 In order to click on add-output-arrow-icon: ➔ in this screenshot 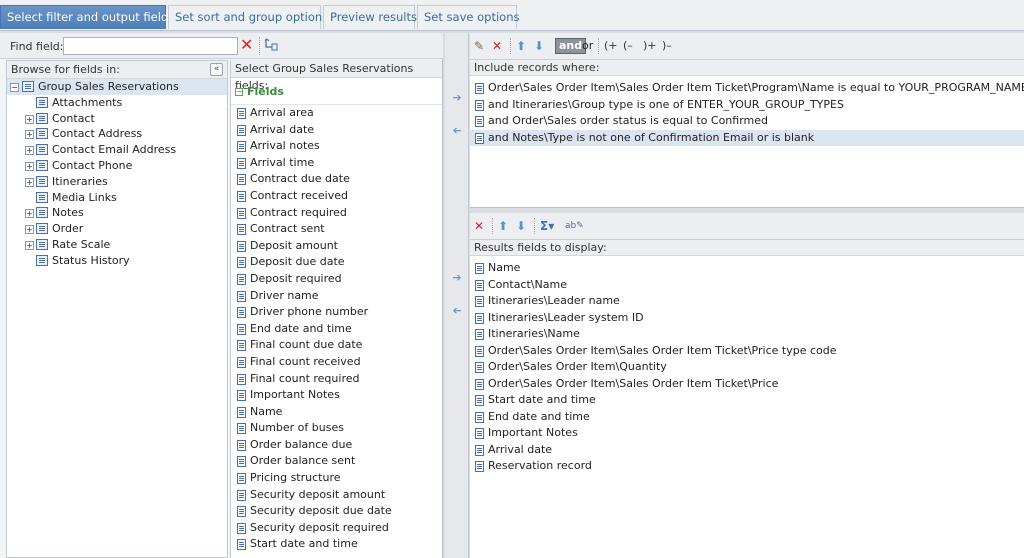, I will do `click(457, 277)`.